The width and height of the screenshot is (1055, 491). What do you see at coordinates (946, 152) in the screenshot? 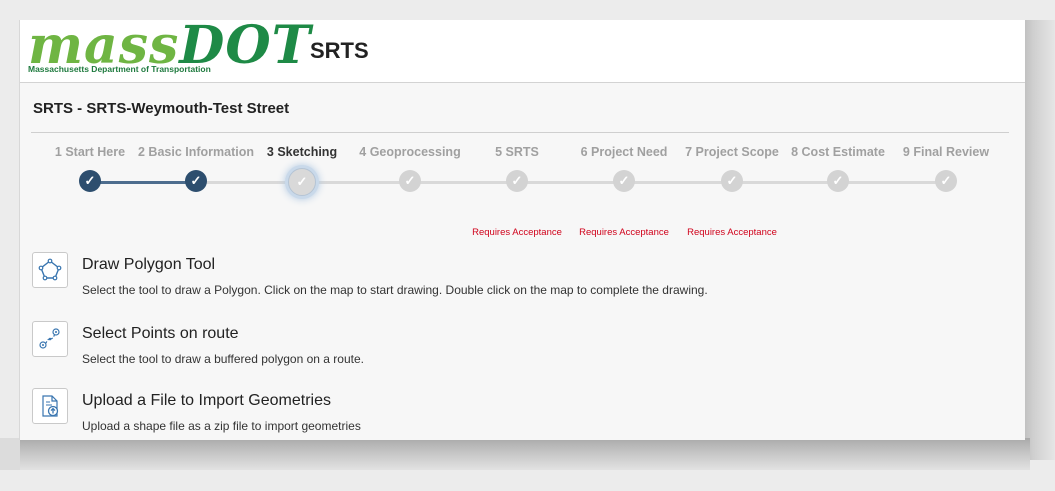
I see `step-label-final-review: 9 Final Review` at bounding box center [946, 152].